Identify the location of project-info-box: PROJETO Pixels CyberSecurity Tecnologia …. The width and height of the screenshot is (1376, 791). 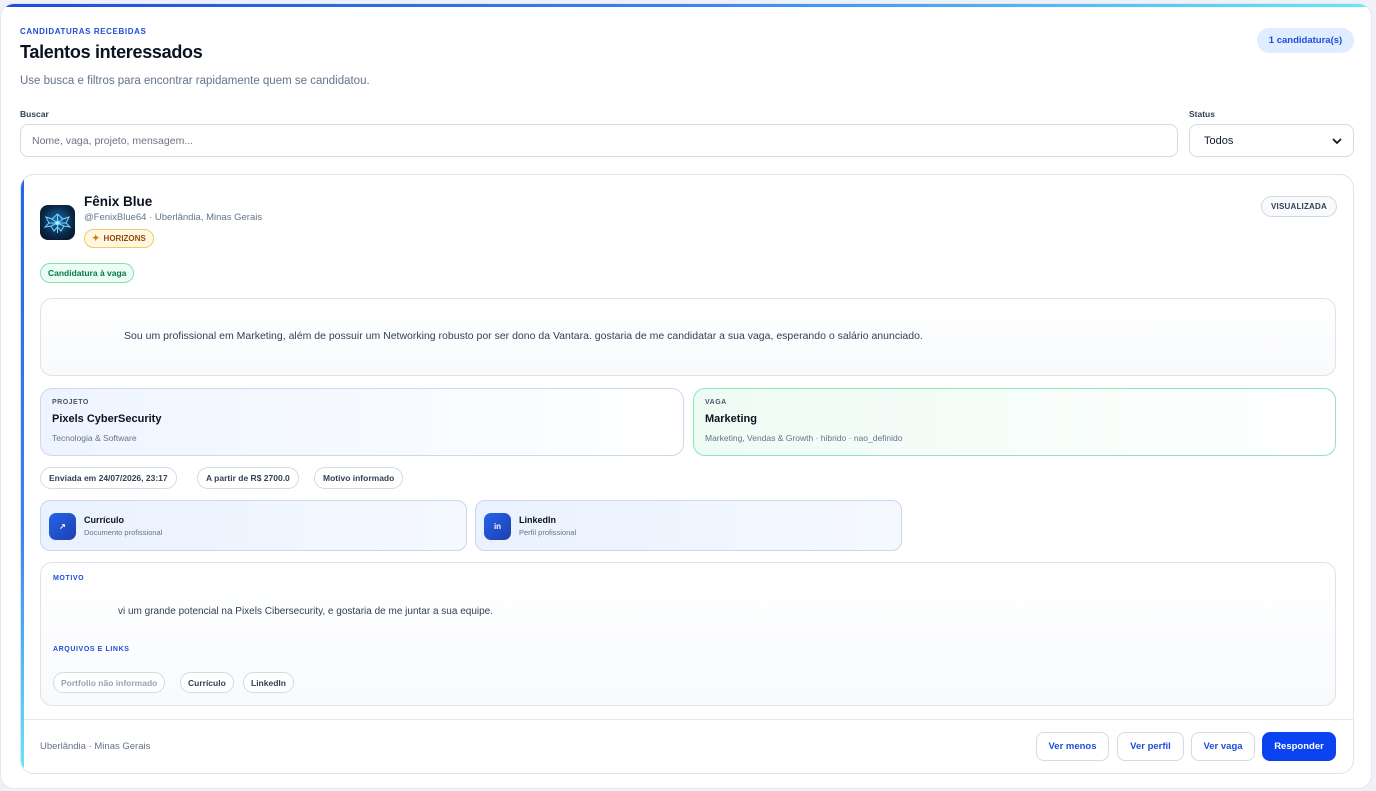
(362, 422).